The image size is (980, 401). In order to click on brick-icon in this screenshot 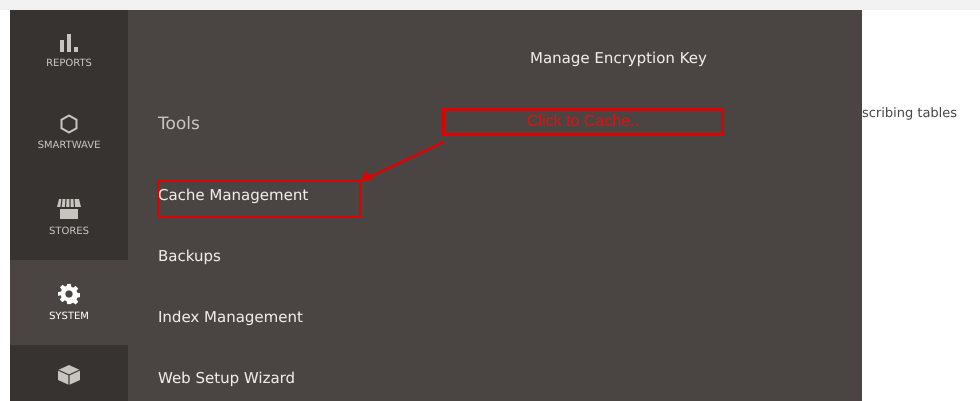, I will do `click(69, 375)`.